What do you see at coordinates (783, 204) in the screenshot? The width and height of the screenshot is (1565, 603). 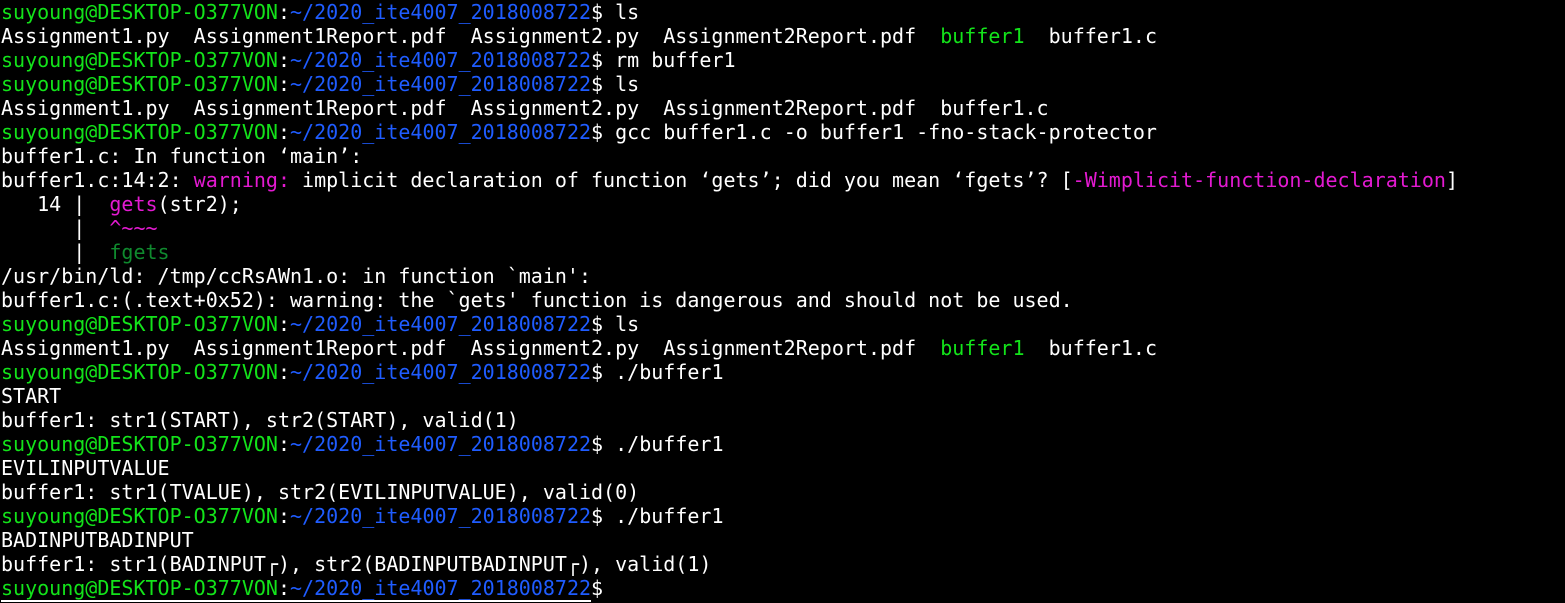 I see `output-line: 14 | gets(str2);` at bounding box center [783, 204].